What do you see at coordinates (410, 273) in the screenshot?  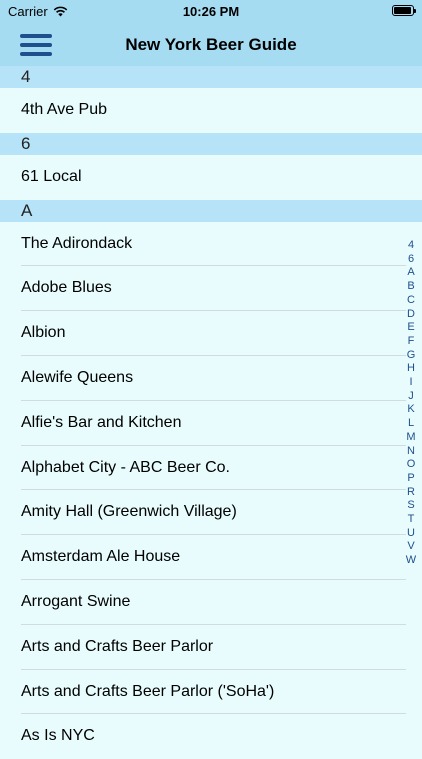 I see `index-letter: A` at bounding box center [410, 273].